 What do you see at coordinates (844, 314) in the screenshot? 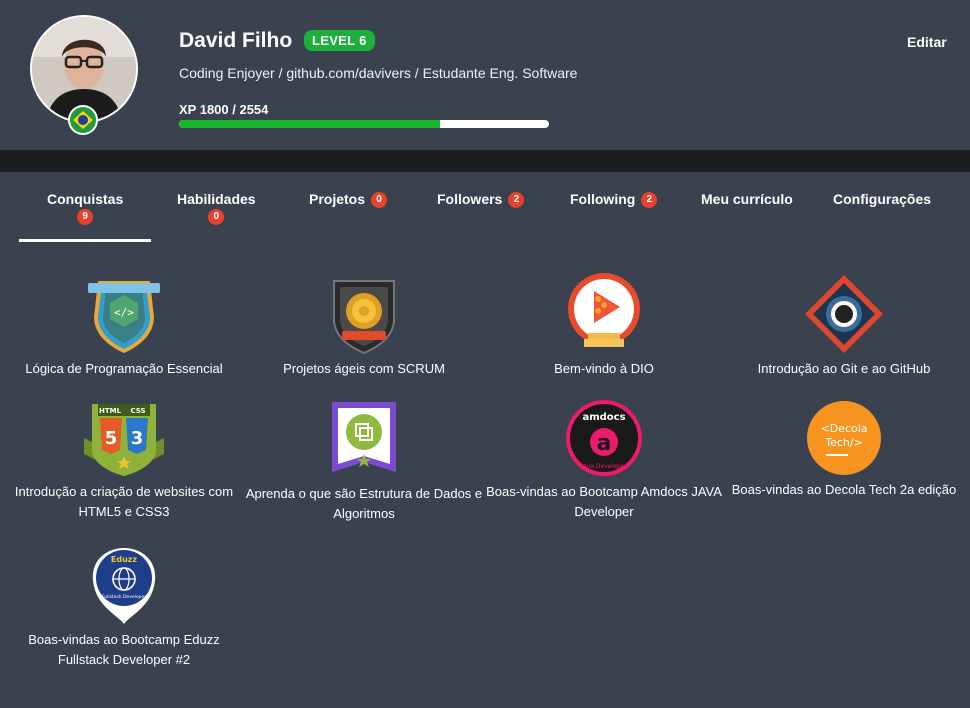
I see `github-badge-icon` at bounding box center [844, 314].